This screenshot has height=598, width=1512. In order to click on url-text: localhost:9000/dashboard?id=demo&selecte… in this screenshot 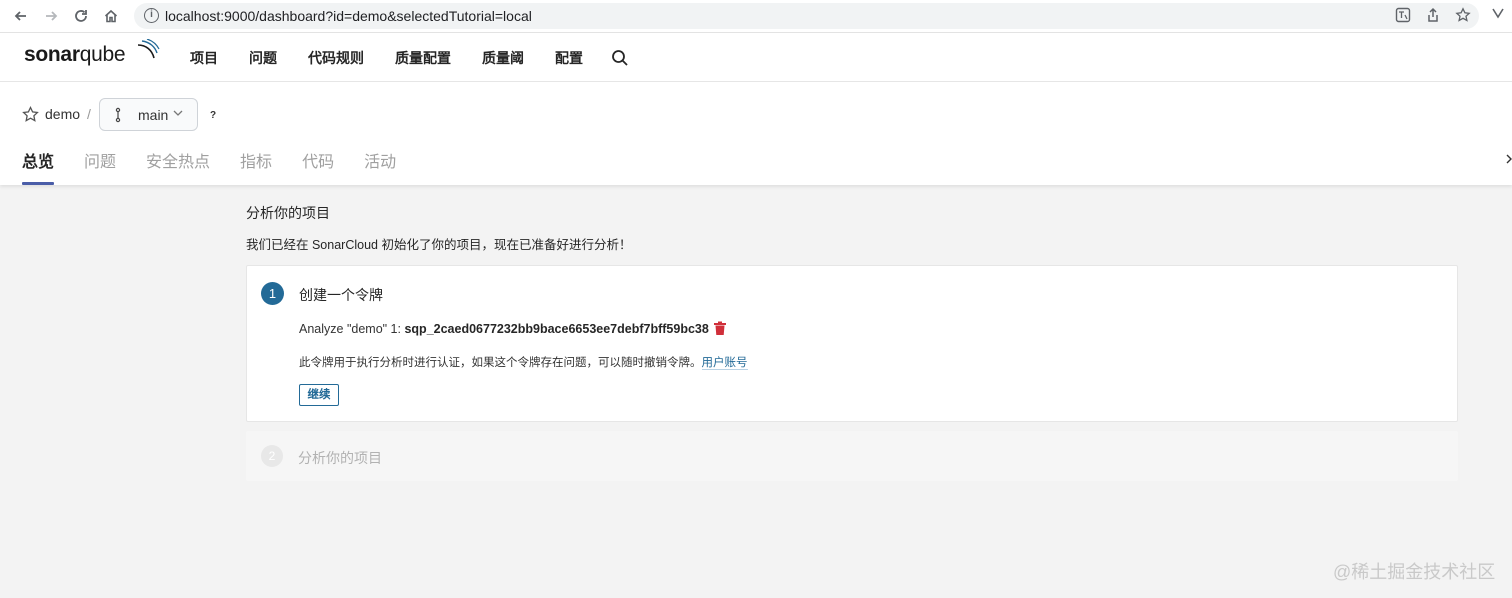, I will do `click(348, 16)`.